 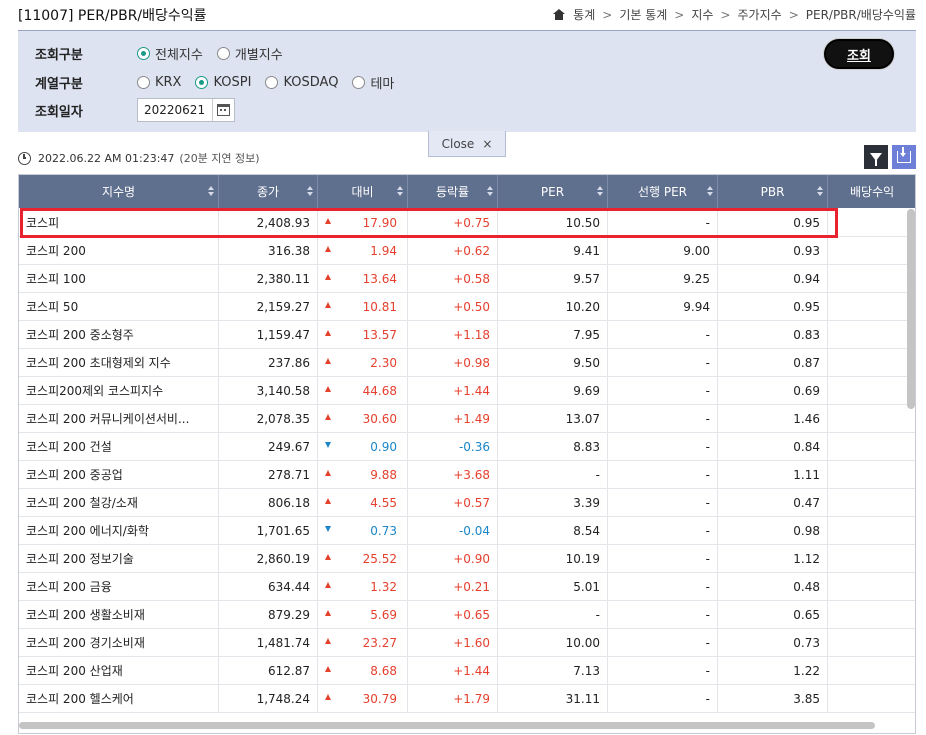 I want to click on cell-index-name: 코스피 200 금융, so click(x=119, y=586).